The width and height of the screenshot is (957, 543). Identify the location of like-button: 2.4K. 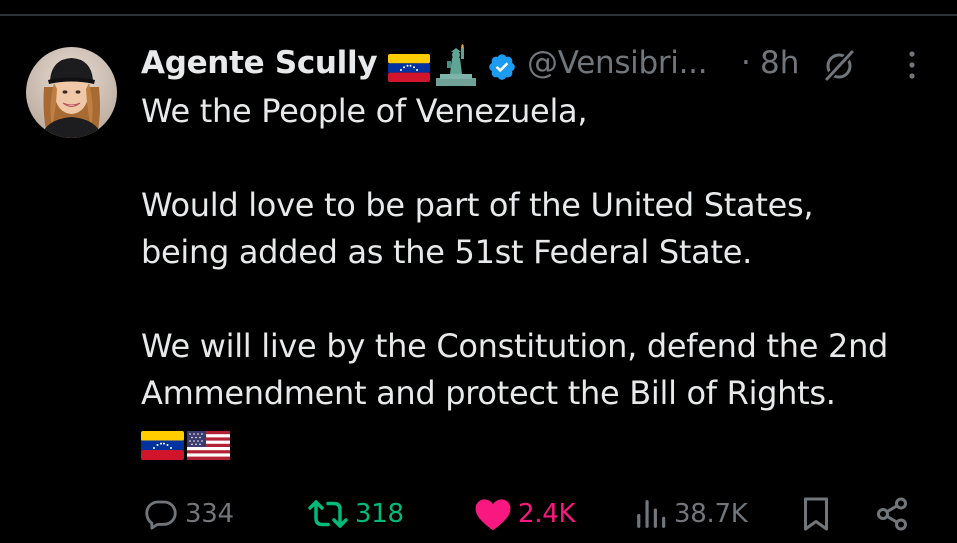
(525, 514).